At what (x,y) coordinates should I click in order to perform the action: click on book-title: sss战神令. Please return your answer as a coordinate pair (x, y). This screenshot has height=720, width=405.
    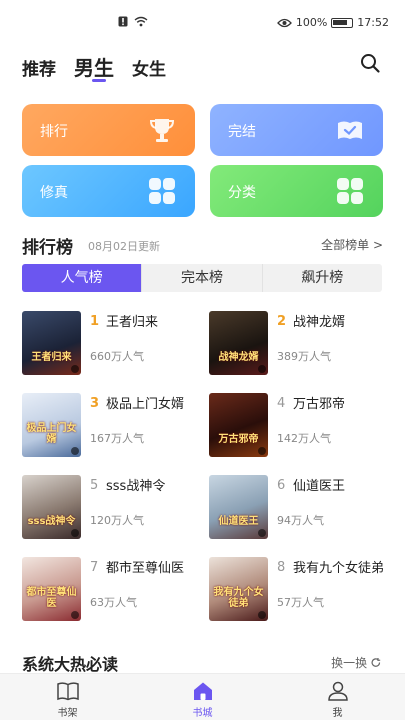
    Looking at the image, I should click on (153, 486).